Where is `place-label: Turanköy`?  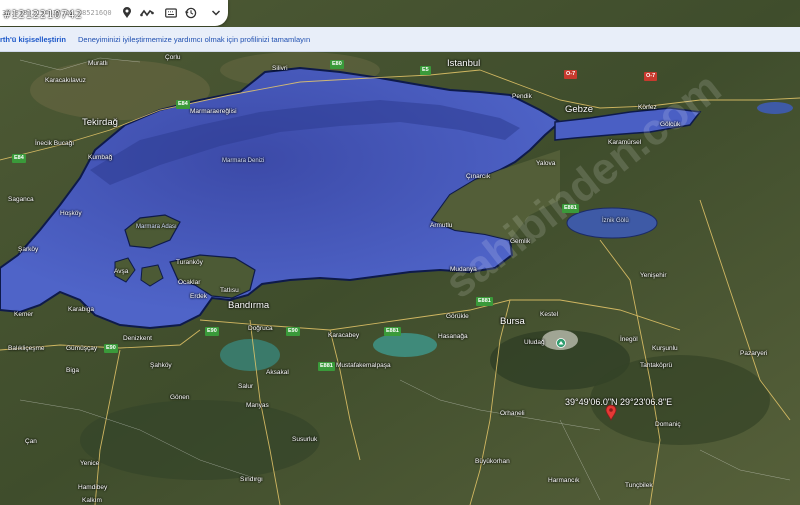
place-label: Turanköy is located at coordinates (189, 262).